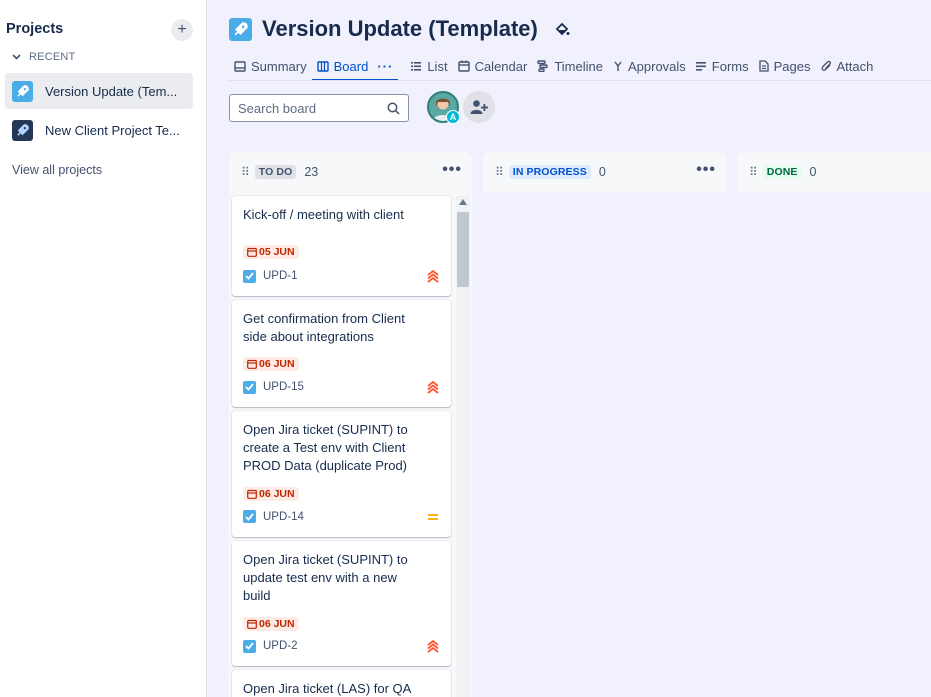 This screenshot has width=931, height=697. Describe the element at coordinates (722, 66) in the screenshot. I see `tab-forms: Forms` at that location.